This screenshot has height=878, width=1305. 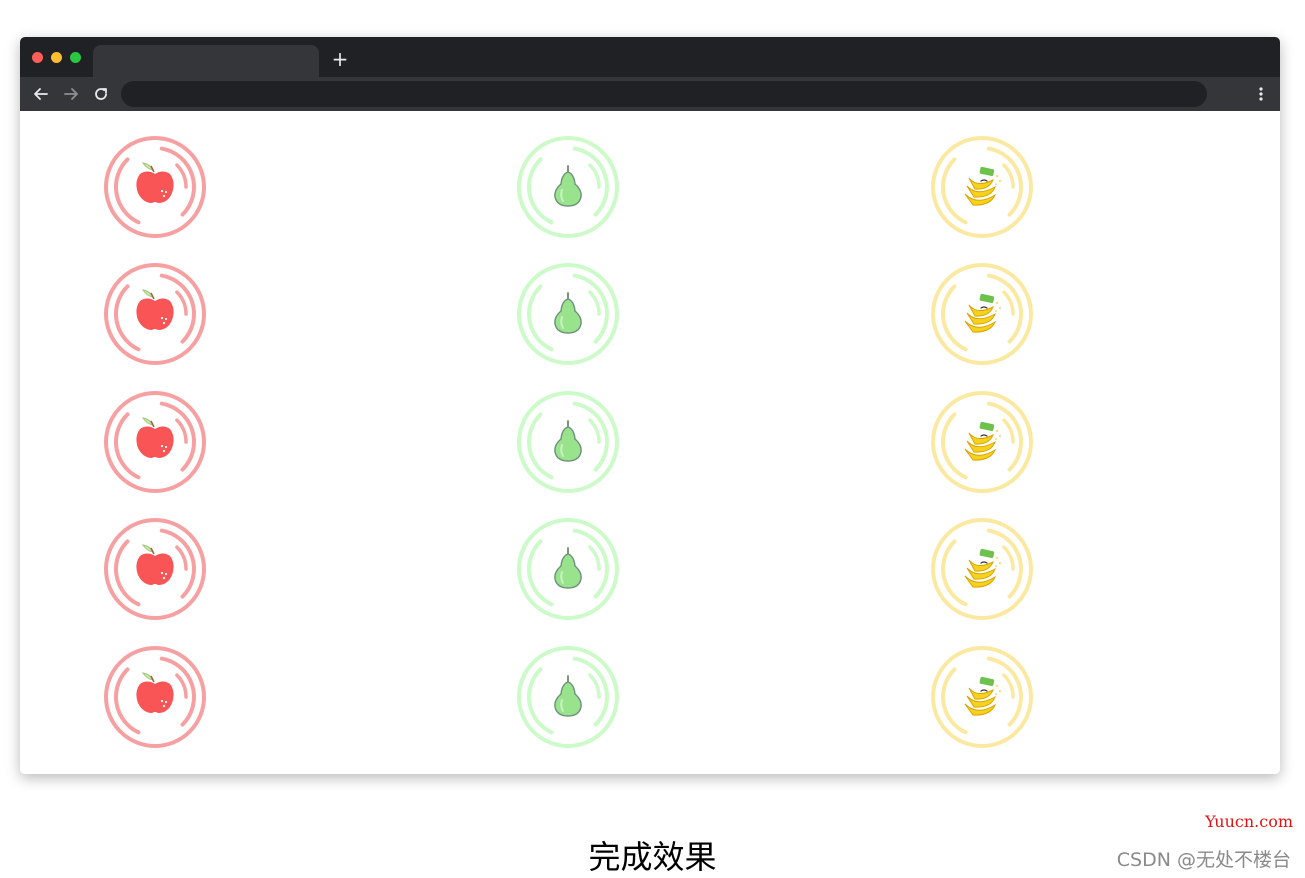 I want to click on close-window-button, so click(x=37, y=57).